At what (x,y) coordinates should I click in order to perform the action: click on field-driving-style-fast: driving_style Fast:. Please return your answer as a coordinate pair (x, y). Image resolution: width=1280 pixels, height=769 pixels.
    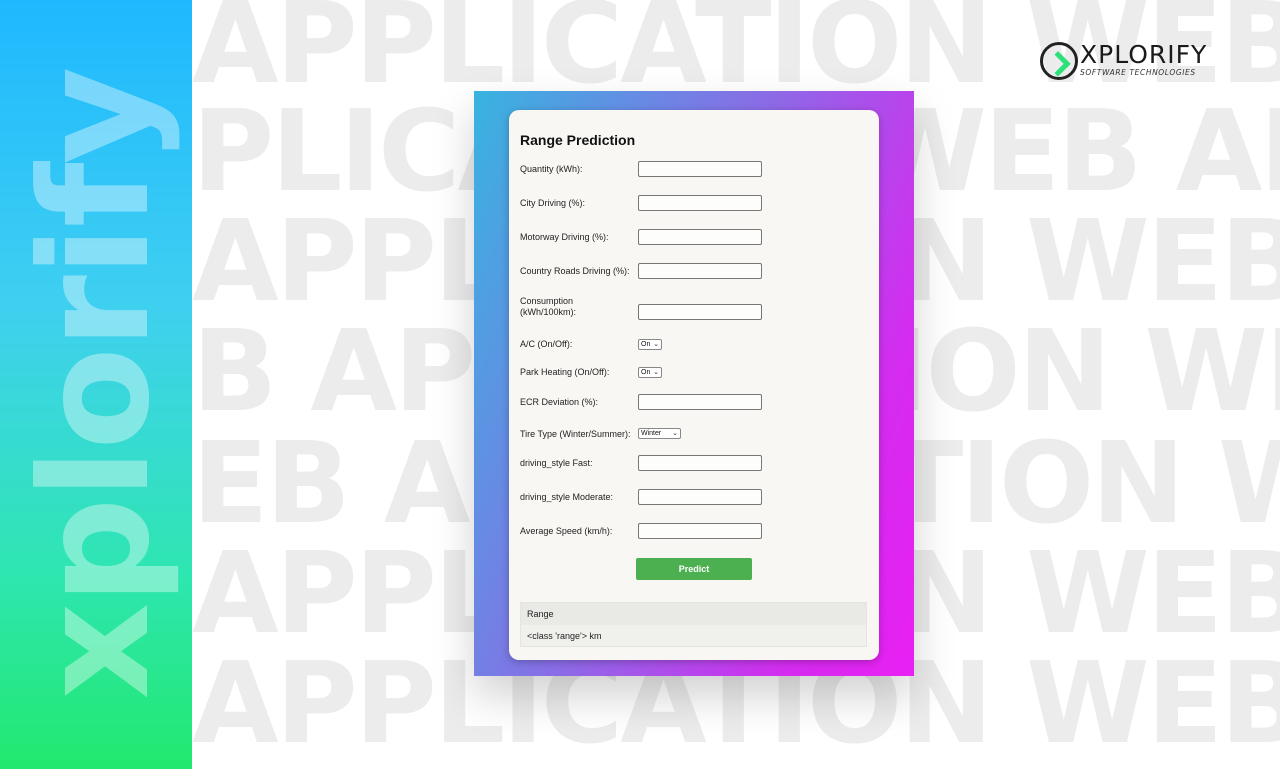
    Looking at the image, I should click on (695, 464).